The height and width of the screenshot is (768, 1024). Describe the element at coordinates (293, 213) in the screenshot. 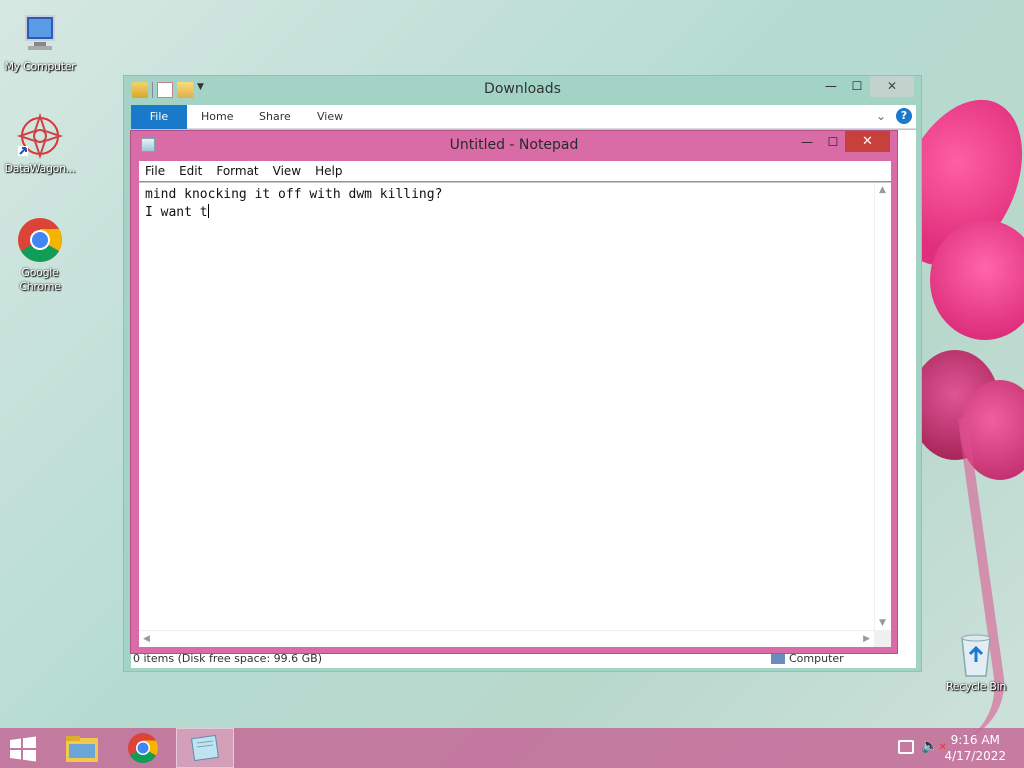

I see `text-line-current: I want t` at that location.